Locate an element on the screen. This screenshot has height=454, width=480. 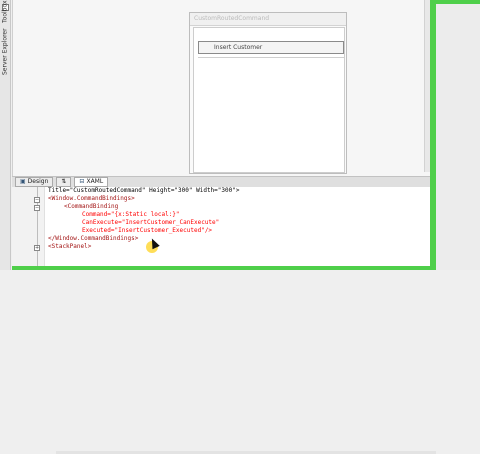
tab-design: ▣ Design is located at coordinates (34, 182).